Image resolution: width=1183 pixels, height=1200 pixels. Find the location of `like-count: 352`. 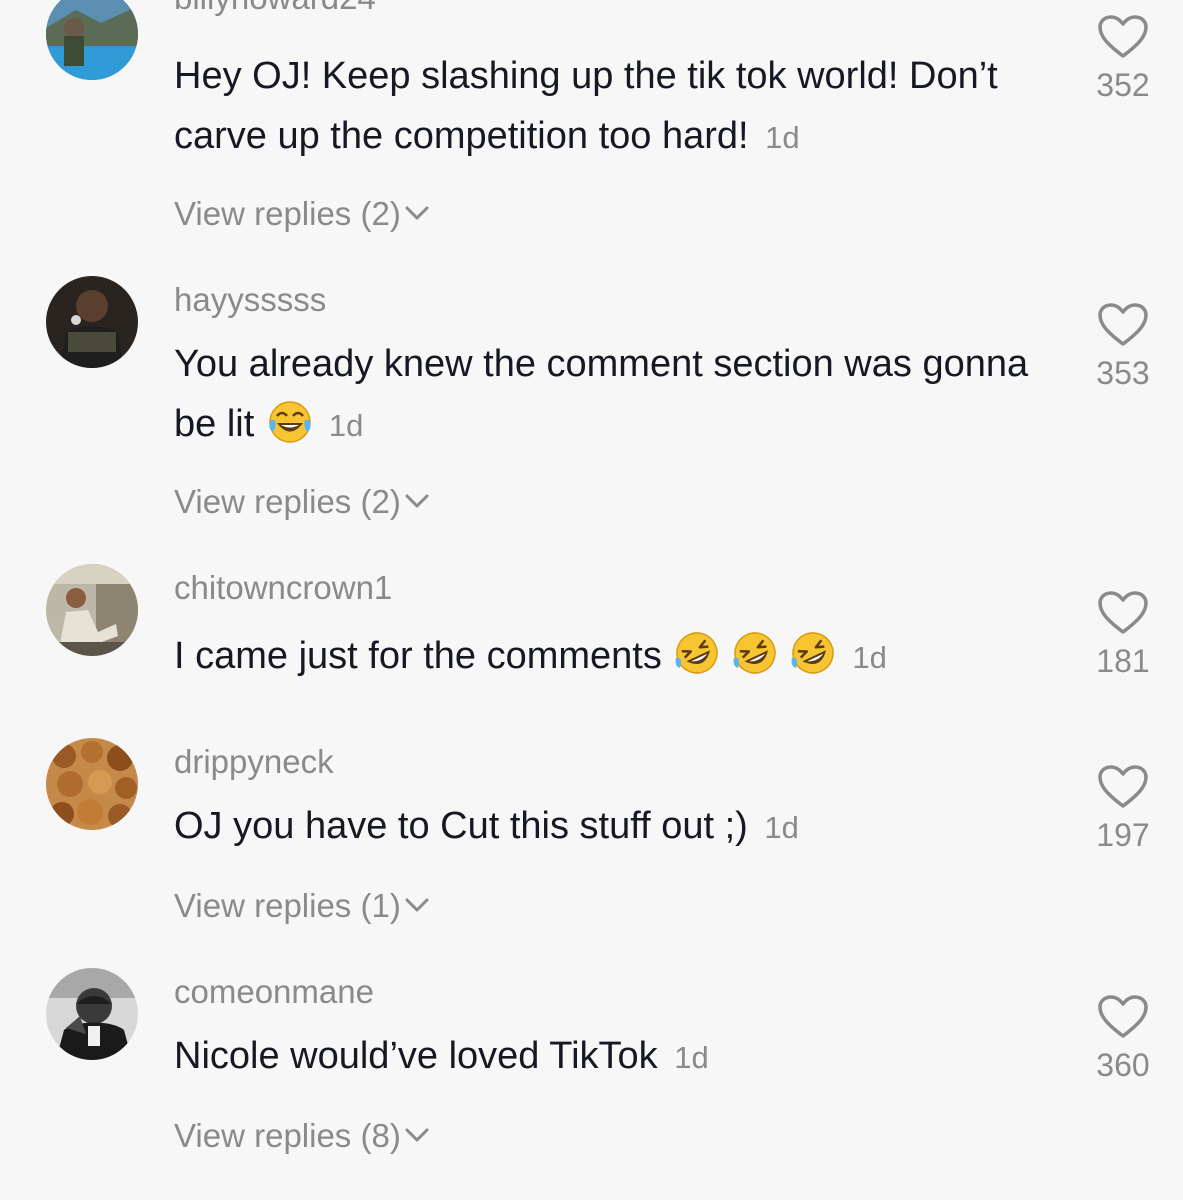

like-count: 352 is located at coordinates (1123, 85).